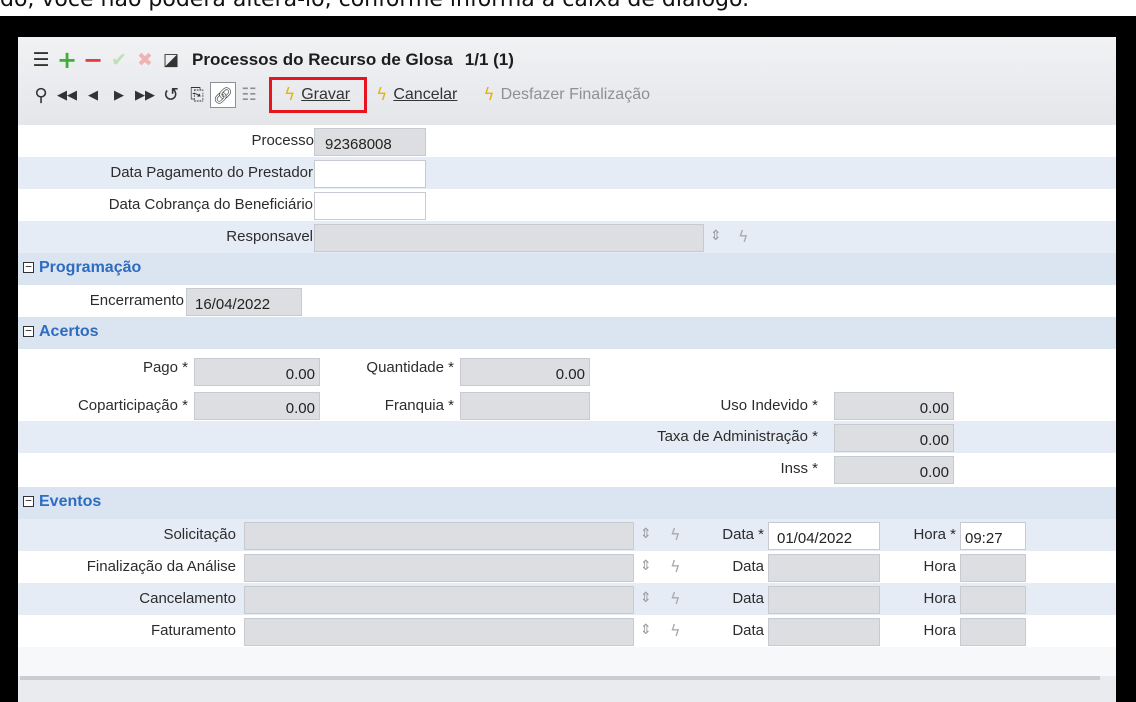 The height and width of the screenshot is (702, 1136). I want to click on gravar-button: ϟ Gravar, so click(318, 95).